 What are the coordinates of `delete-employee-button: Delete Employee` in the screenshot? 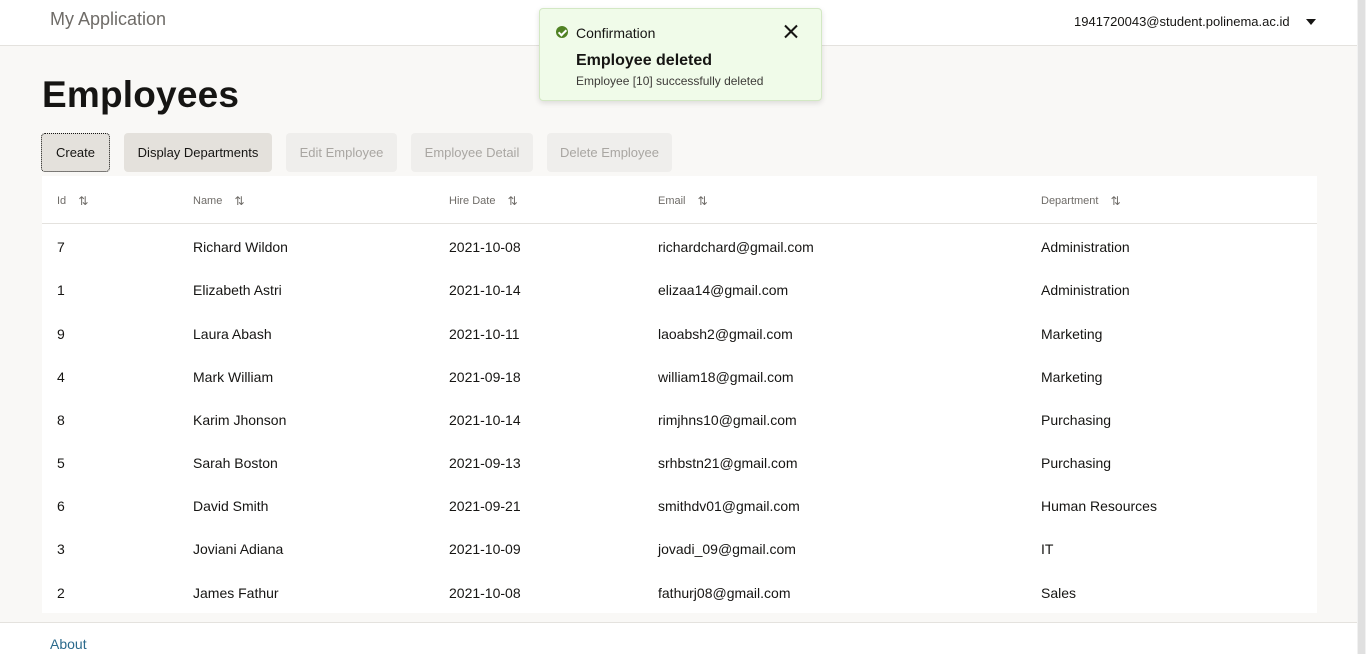 It's located at (609, 152).